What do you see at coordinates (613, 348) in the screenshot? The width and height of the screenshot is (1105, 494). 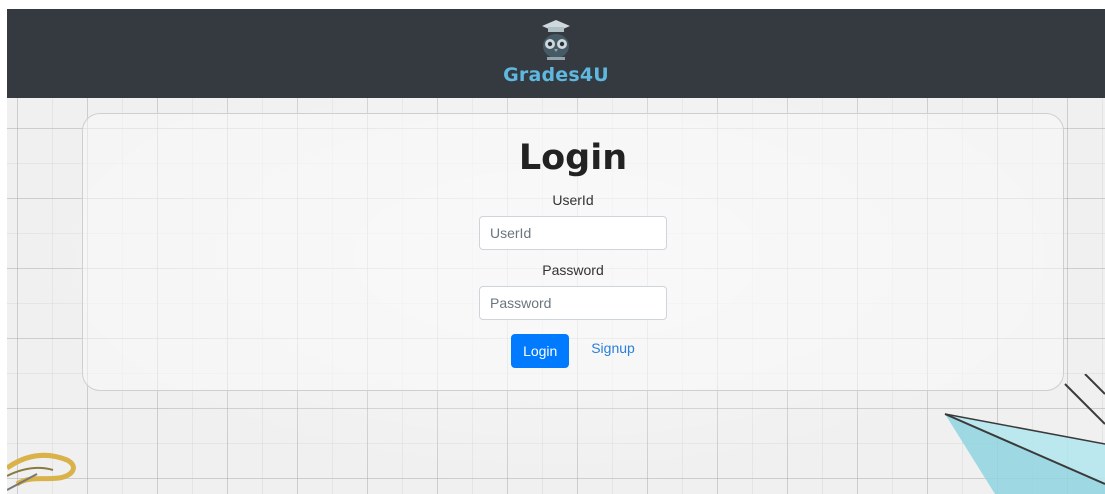 I see `signup-link: Signup` at bounding box center [613, 348].